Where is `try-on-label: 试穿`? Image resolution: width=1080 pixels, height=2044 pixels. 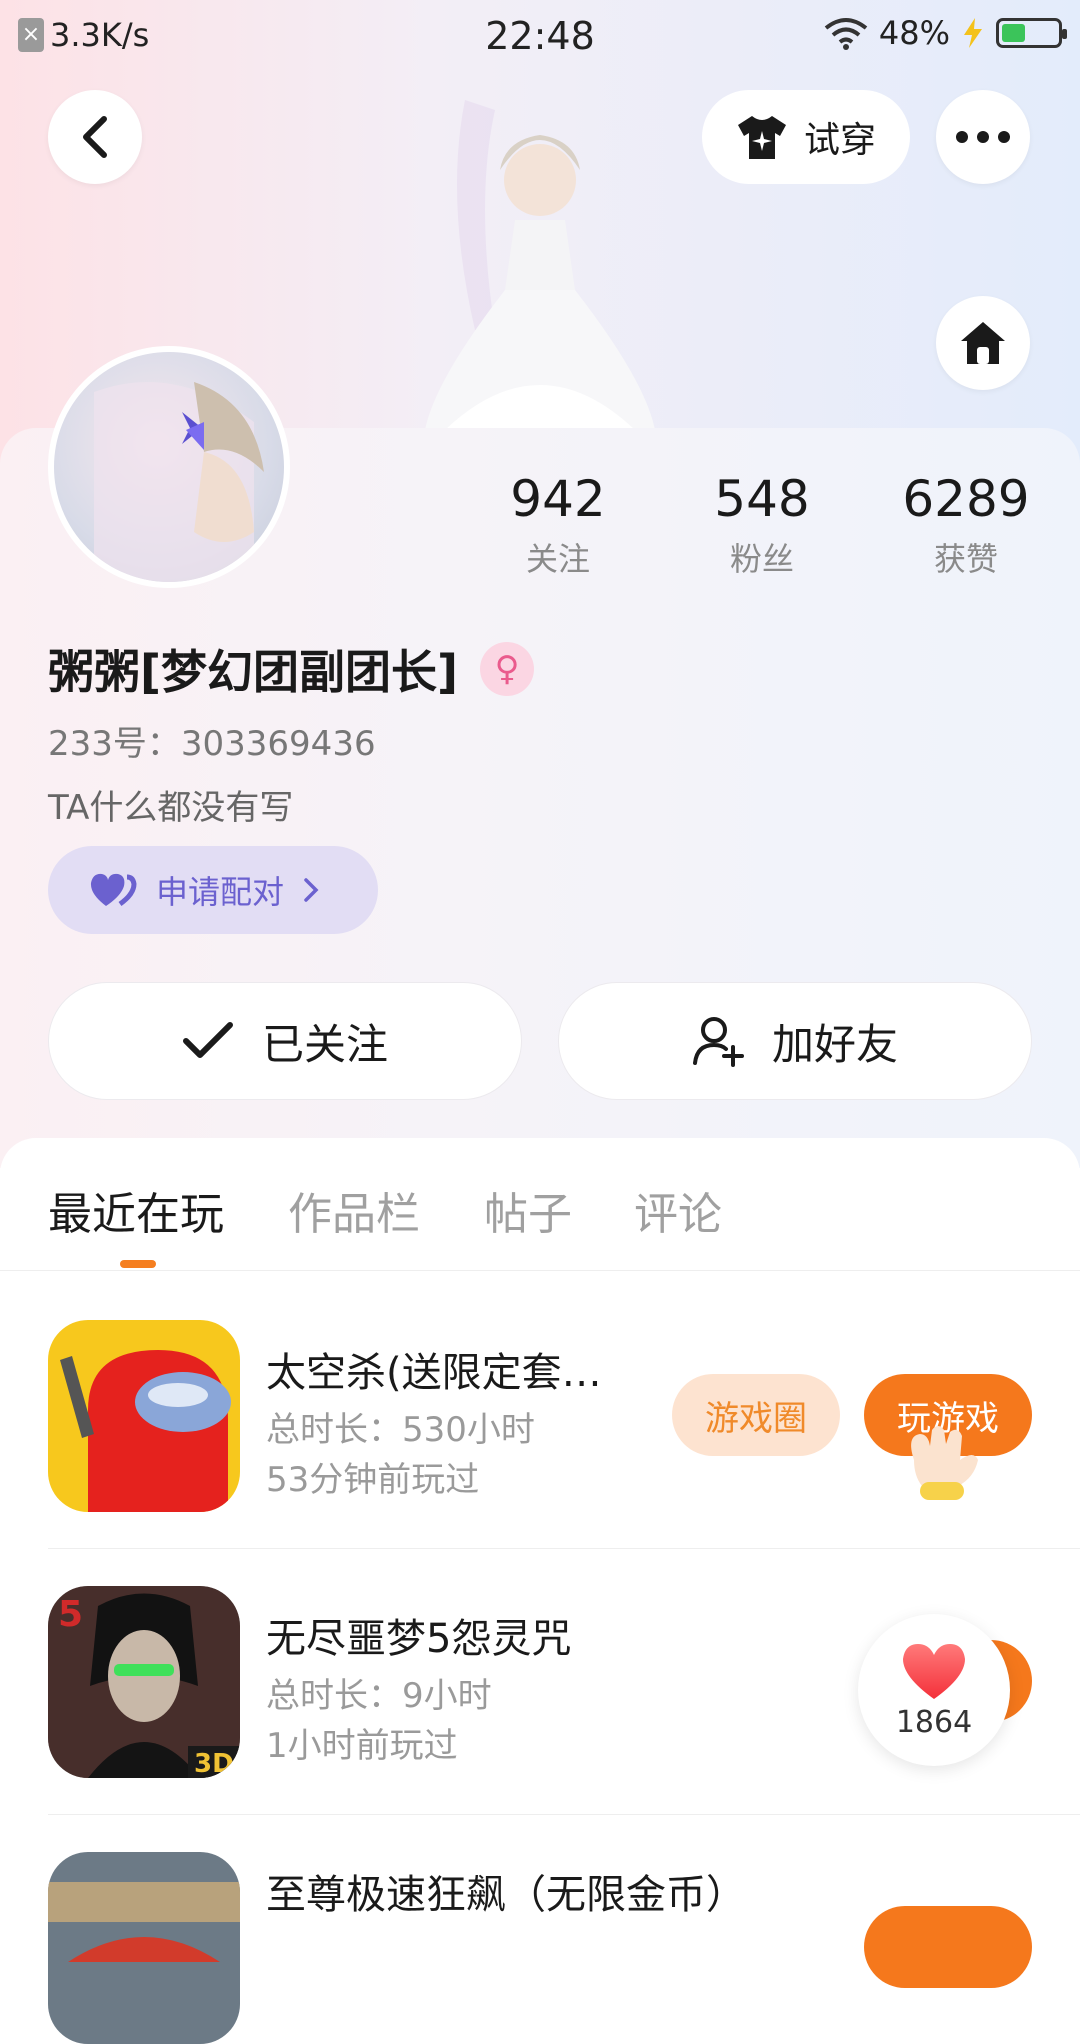
try-on-label: 试穿 is located at coordinates (839, 140).